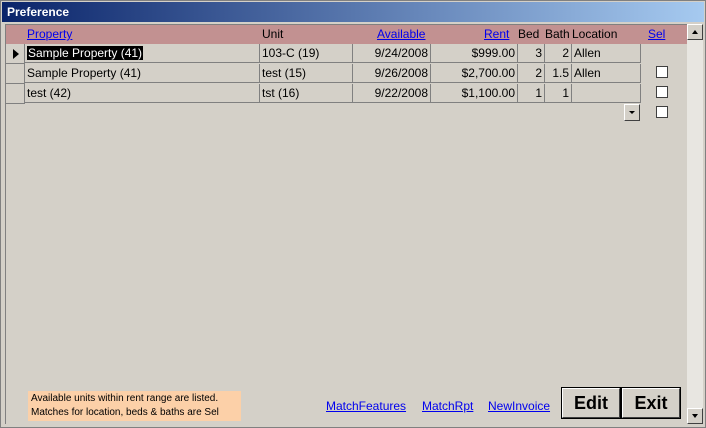 The width and height of the screenshot is (706, 428). What do you see at coordinates (392, 93) in the screenshot?
I see `available-cell: 9/22/2008` at bounding box center [392, 93].